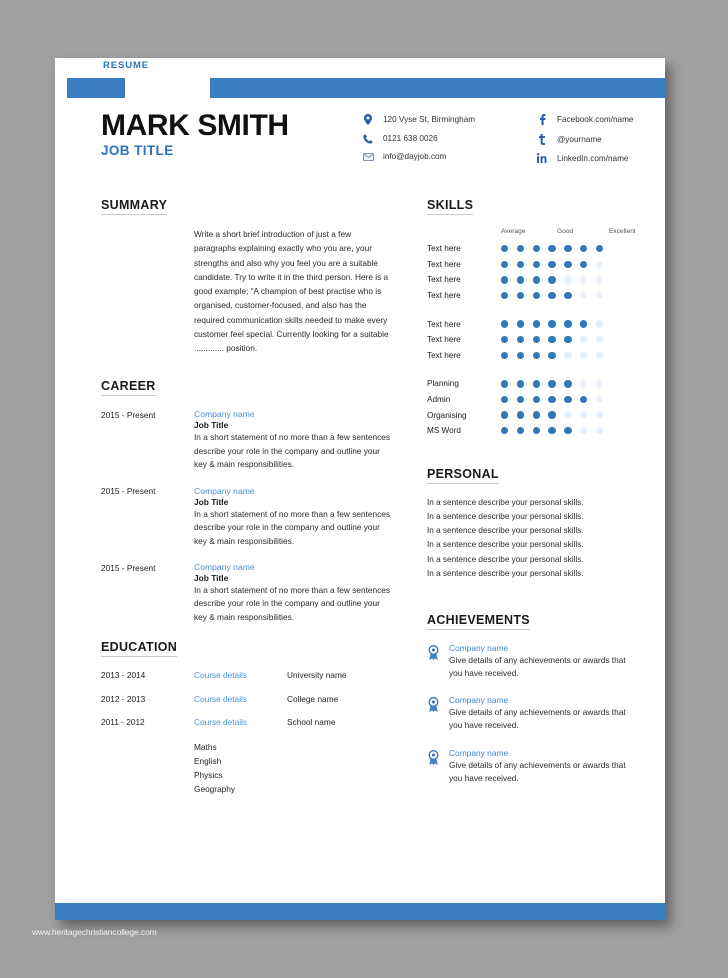 The height and width of the screenshot is (978, 728). I want to click on education-institution: School name, so click(311, 722).